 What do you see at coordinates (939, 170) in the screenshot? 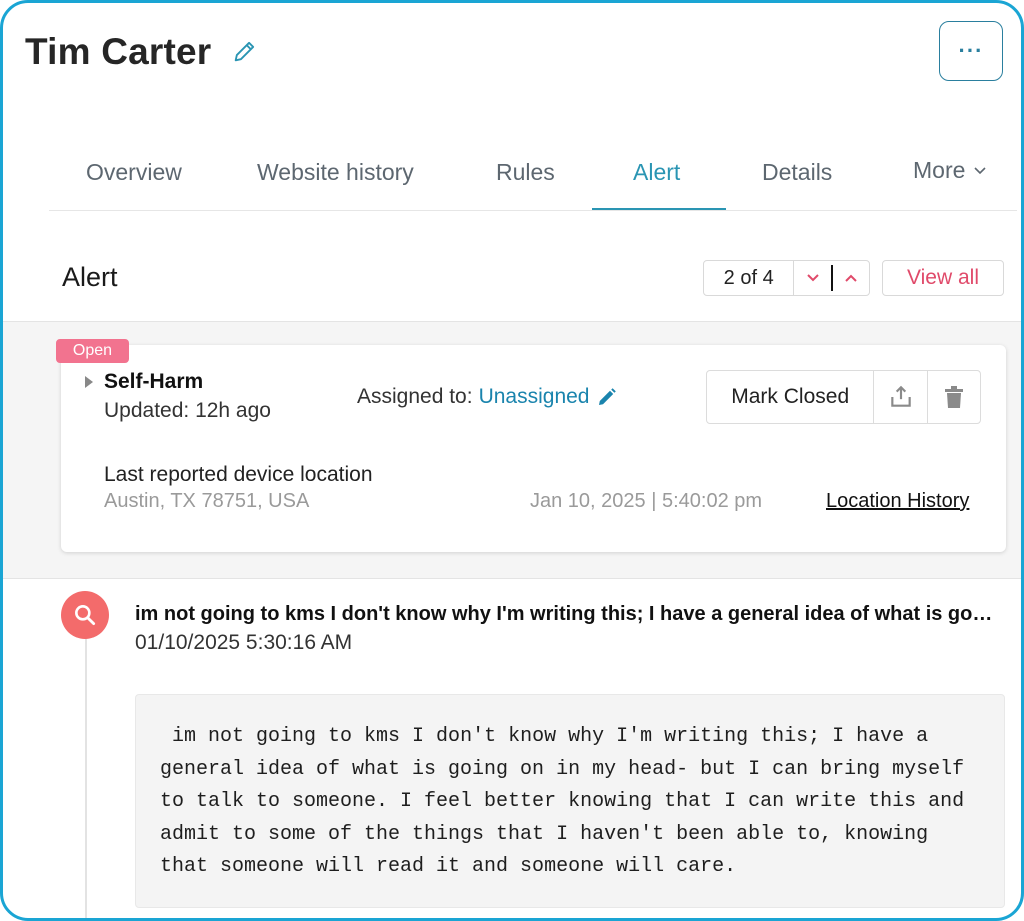
I see `tab-more-label: More` at bounding box center [939, 170].